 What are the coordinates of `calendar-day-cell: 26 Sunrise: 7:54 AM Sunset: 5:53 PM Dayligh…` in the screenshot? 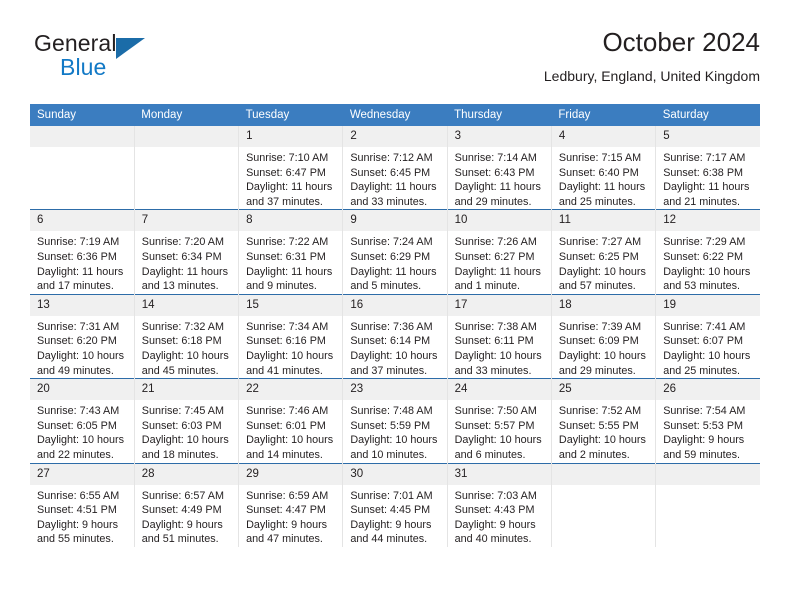 It's located at (707, 420).